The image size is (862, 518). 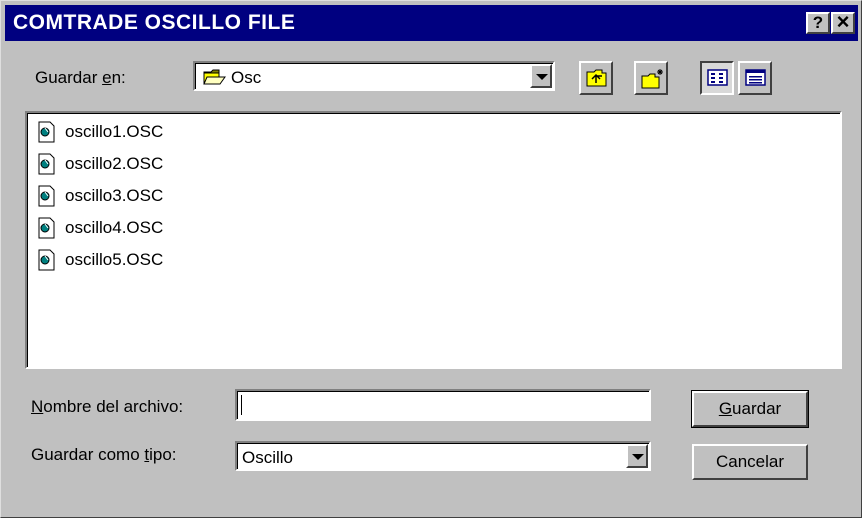 What do you see at coordinates (114, 227) in the screenshot?
I see `file-name: oscillo4.OSC` at bounding box center [114, 227].